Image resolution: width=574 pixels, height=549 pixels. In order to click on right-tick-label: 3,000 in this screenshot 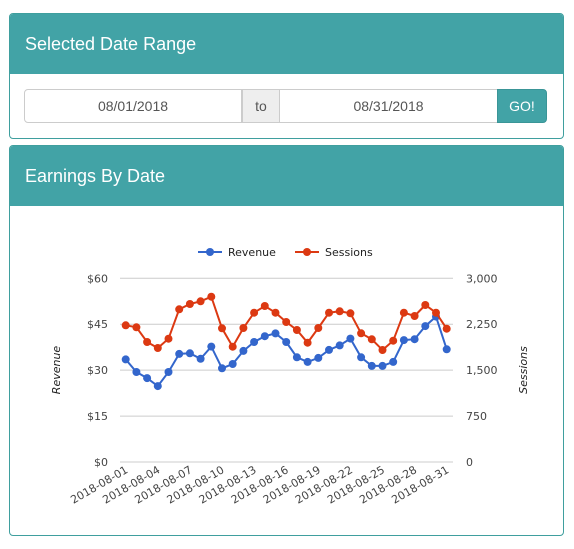, I will do `click(482, 278)`.